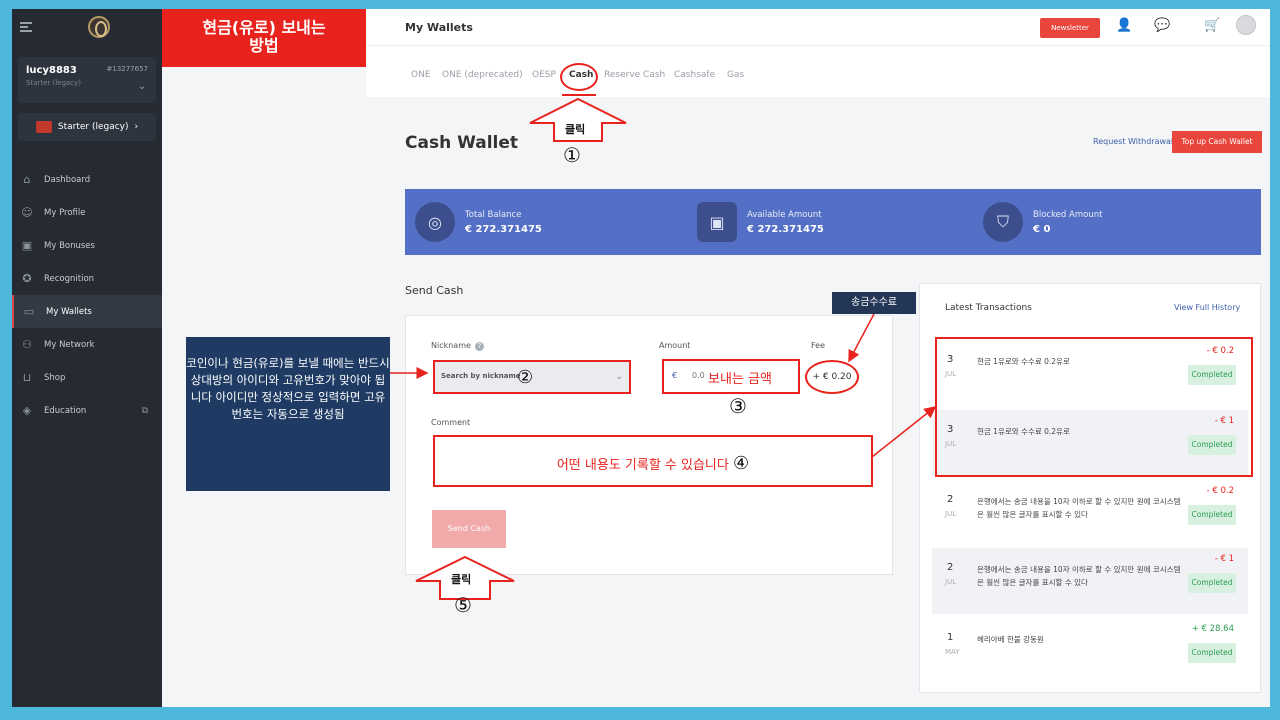 This screenshot has height=720, width=1280. I want to click on sidebar-item-shop: ⊔ Shop, so click(87, 377).